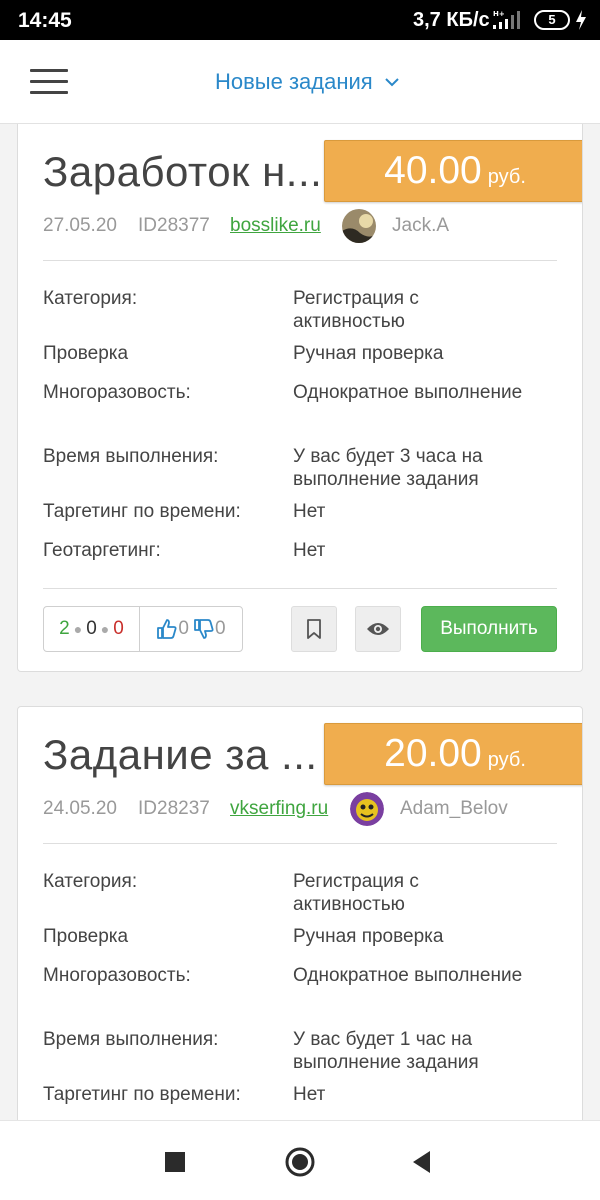  I want to click on task-price: 40.00, so click(433, 170).